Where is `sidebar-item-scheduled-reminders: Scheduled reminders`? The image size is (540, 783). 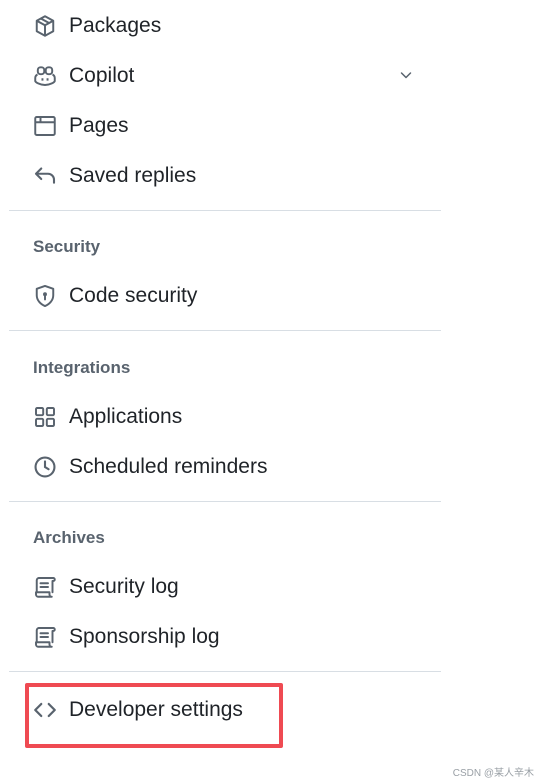
sidebar-item-scheduled-reminders: Scheduled reminders is located at coordinates (224, 467).